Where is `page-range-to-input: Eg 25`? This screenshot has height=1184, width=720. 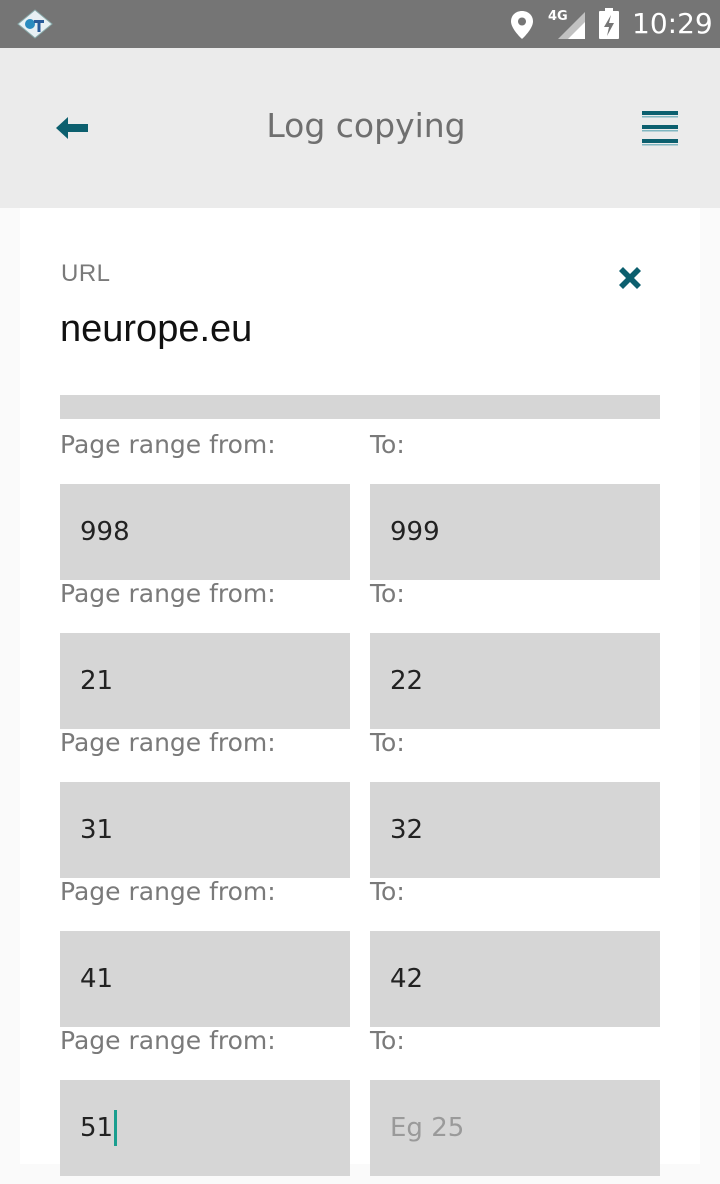
page-range-to-input: Eg 25 is located at coordinates (515, 1128).